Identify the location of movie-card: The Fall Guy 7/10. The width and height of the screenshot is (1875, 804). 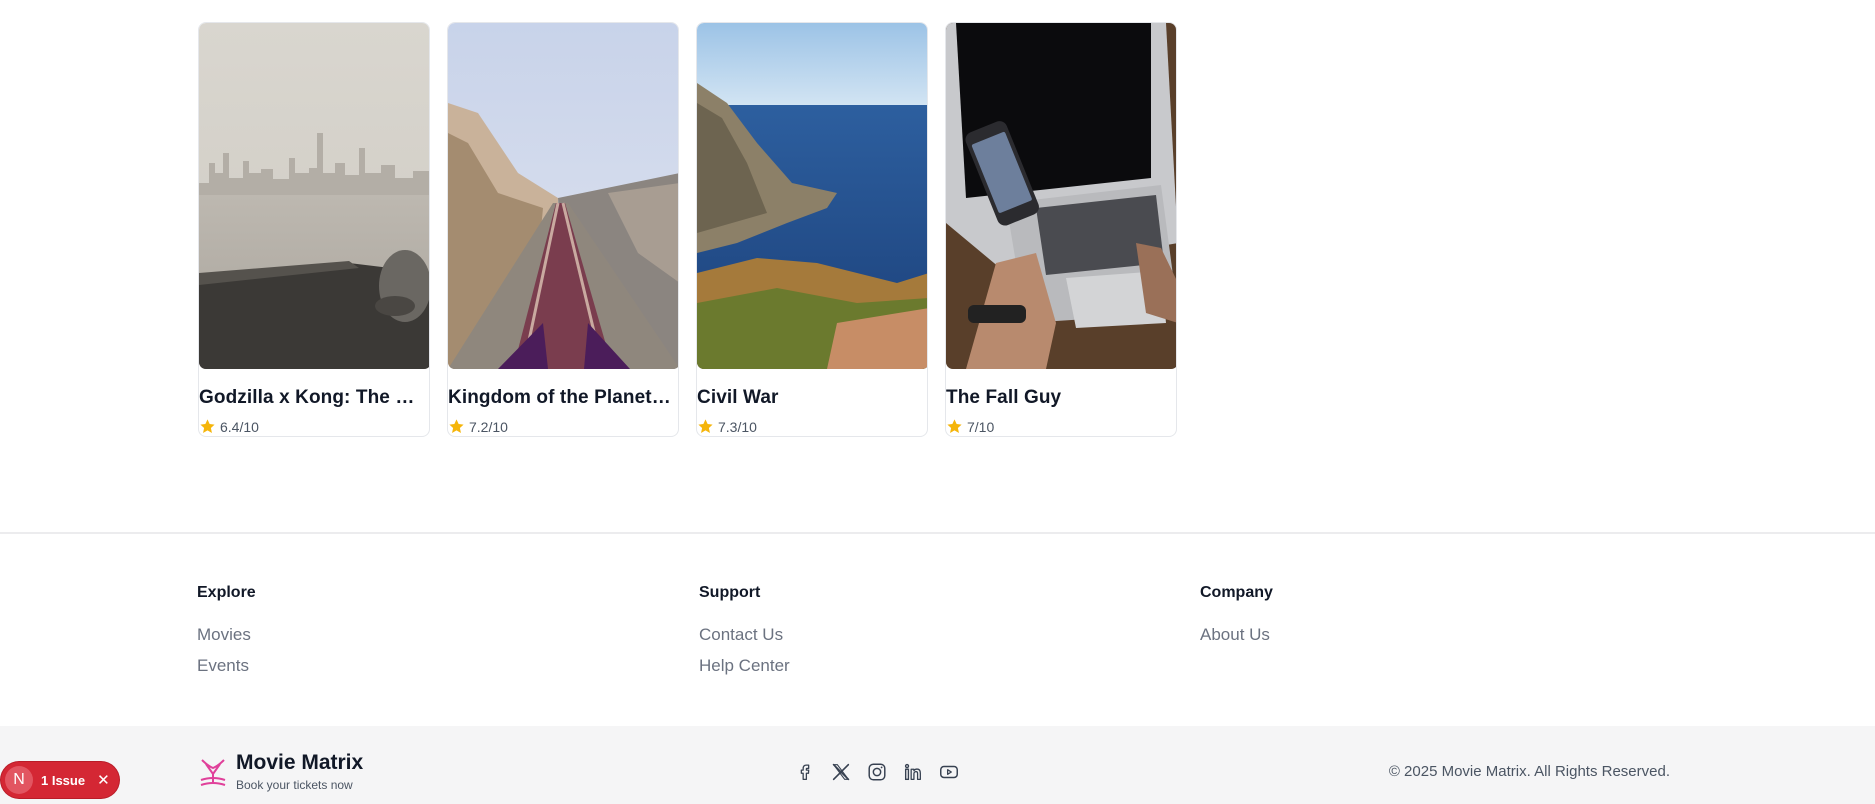
(1061, 229).